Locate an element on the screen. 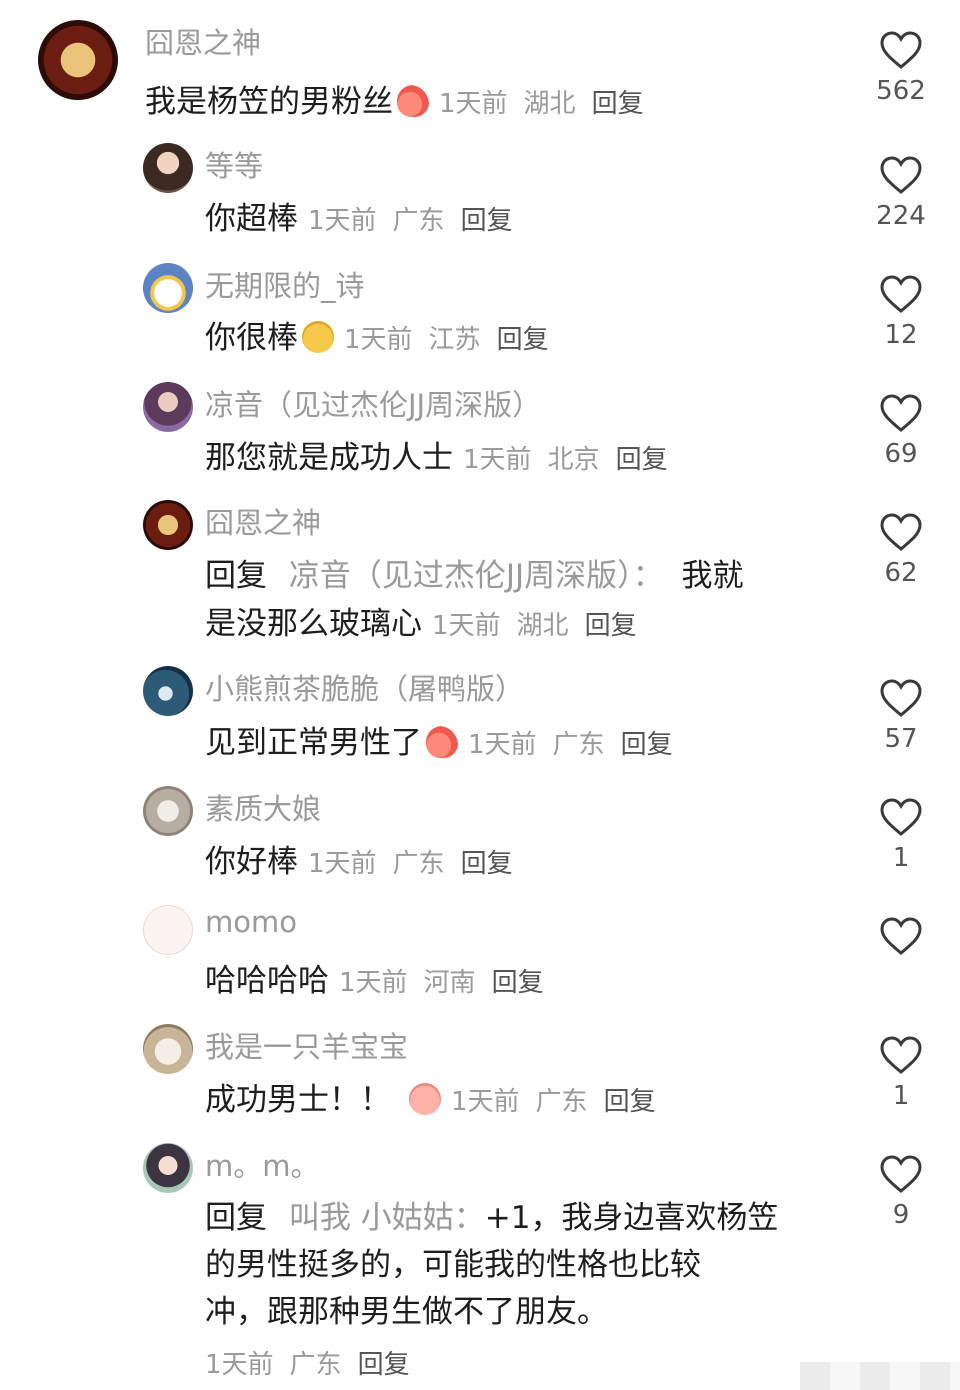  comment-text-line: 回复 叫我 小姑姑：+1，我身边喜欢杨笠 is located at coordinates (491, 1214).